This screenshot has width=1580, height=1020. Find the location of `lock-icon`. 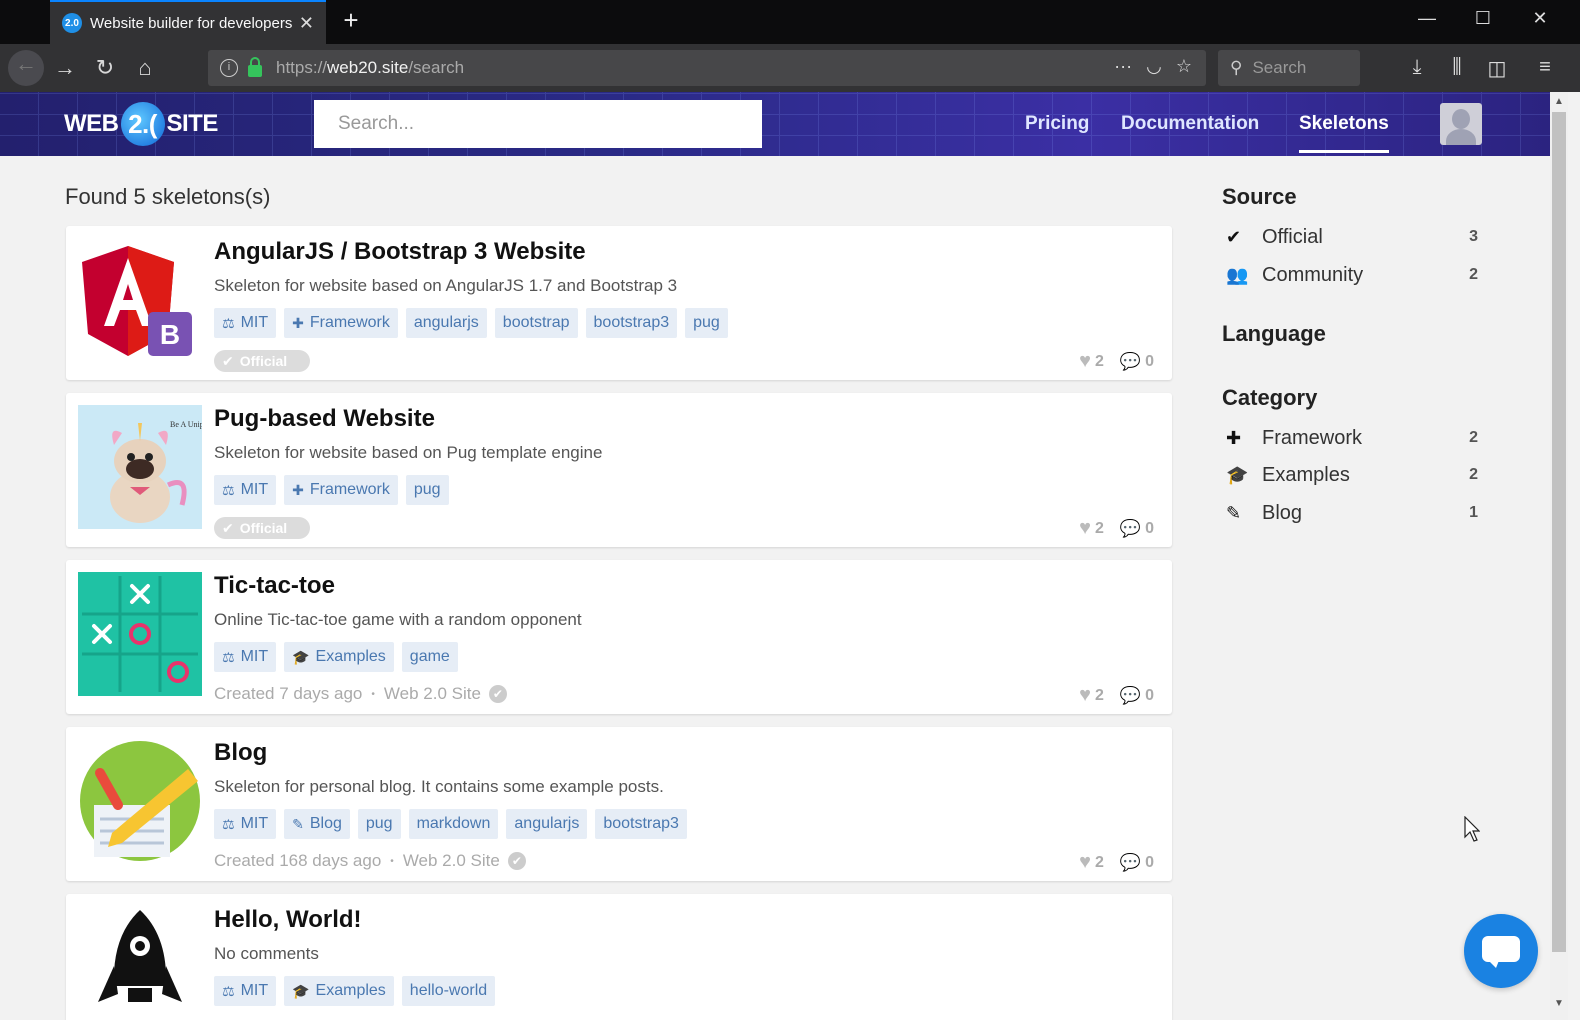

lock-icon is located at coordinates (255, 67).